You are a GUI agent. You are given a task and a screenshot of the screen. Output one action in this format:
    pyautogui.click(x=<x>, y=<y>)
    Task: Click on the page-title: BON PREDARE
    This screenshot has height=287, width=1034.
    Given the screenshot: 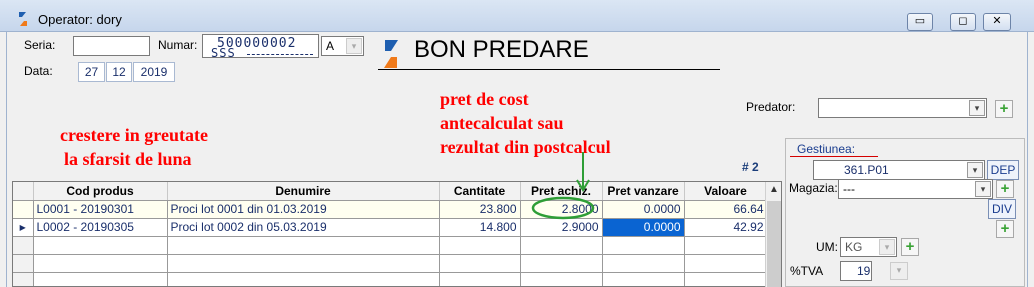 What is the action you would take?
    pyautogui.click(x=501, y=49)
    